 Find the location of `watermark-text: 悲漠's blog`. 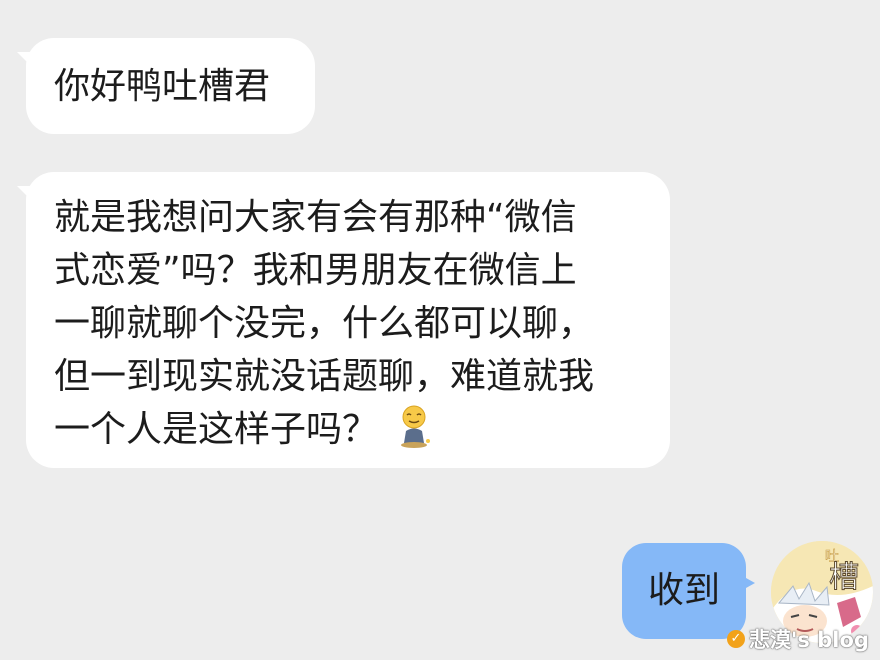

watermark-text: 悲漠's blog is located at coordinates (809, 640).